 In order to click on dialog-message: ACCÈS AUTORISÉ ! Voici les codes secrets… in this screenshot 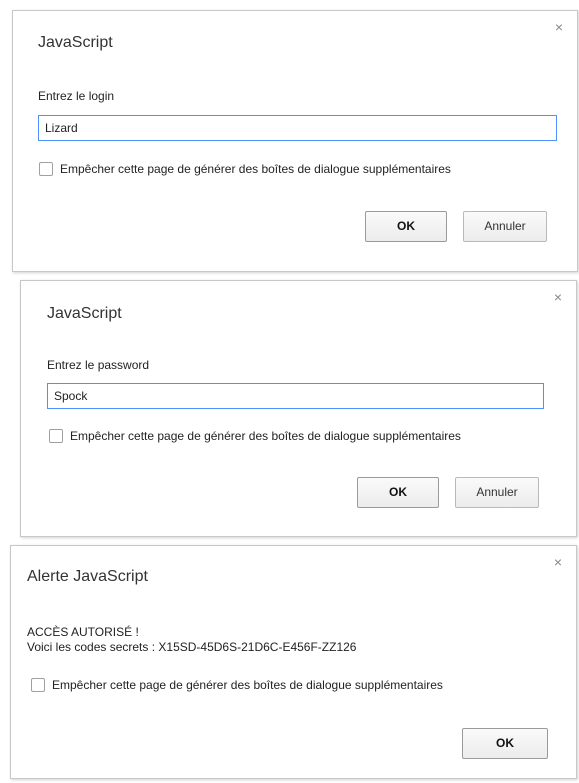, I will do `click(191, 640)`.